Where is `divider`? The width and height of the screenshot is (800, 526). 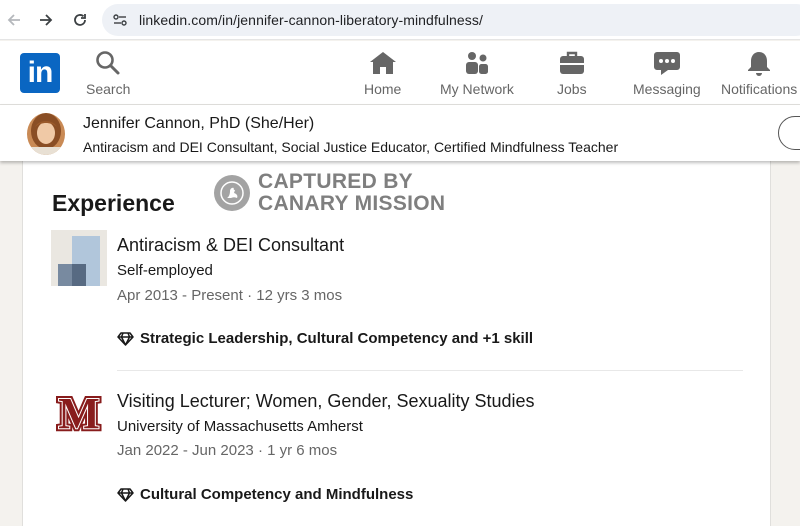 divider is located at coordinates (430, 370).